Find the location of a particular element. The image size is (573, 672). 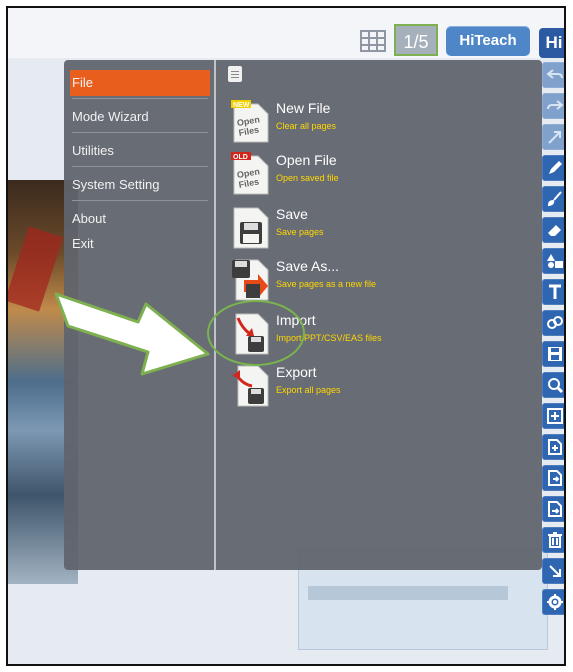

grid-icon is located at coordinates (373, 41).